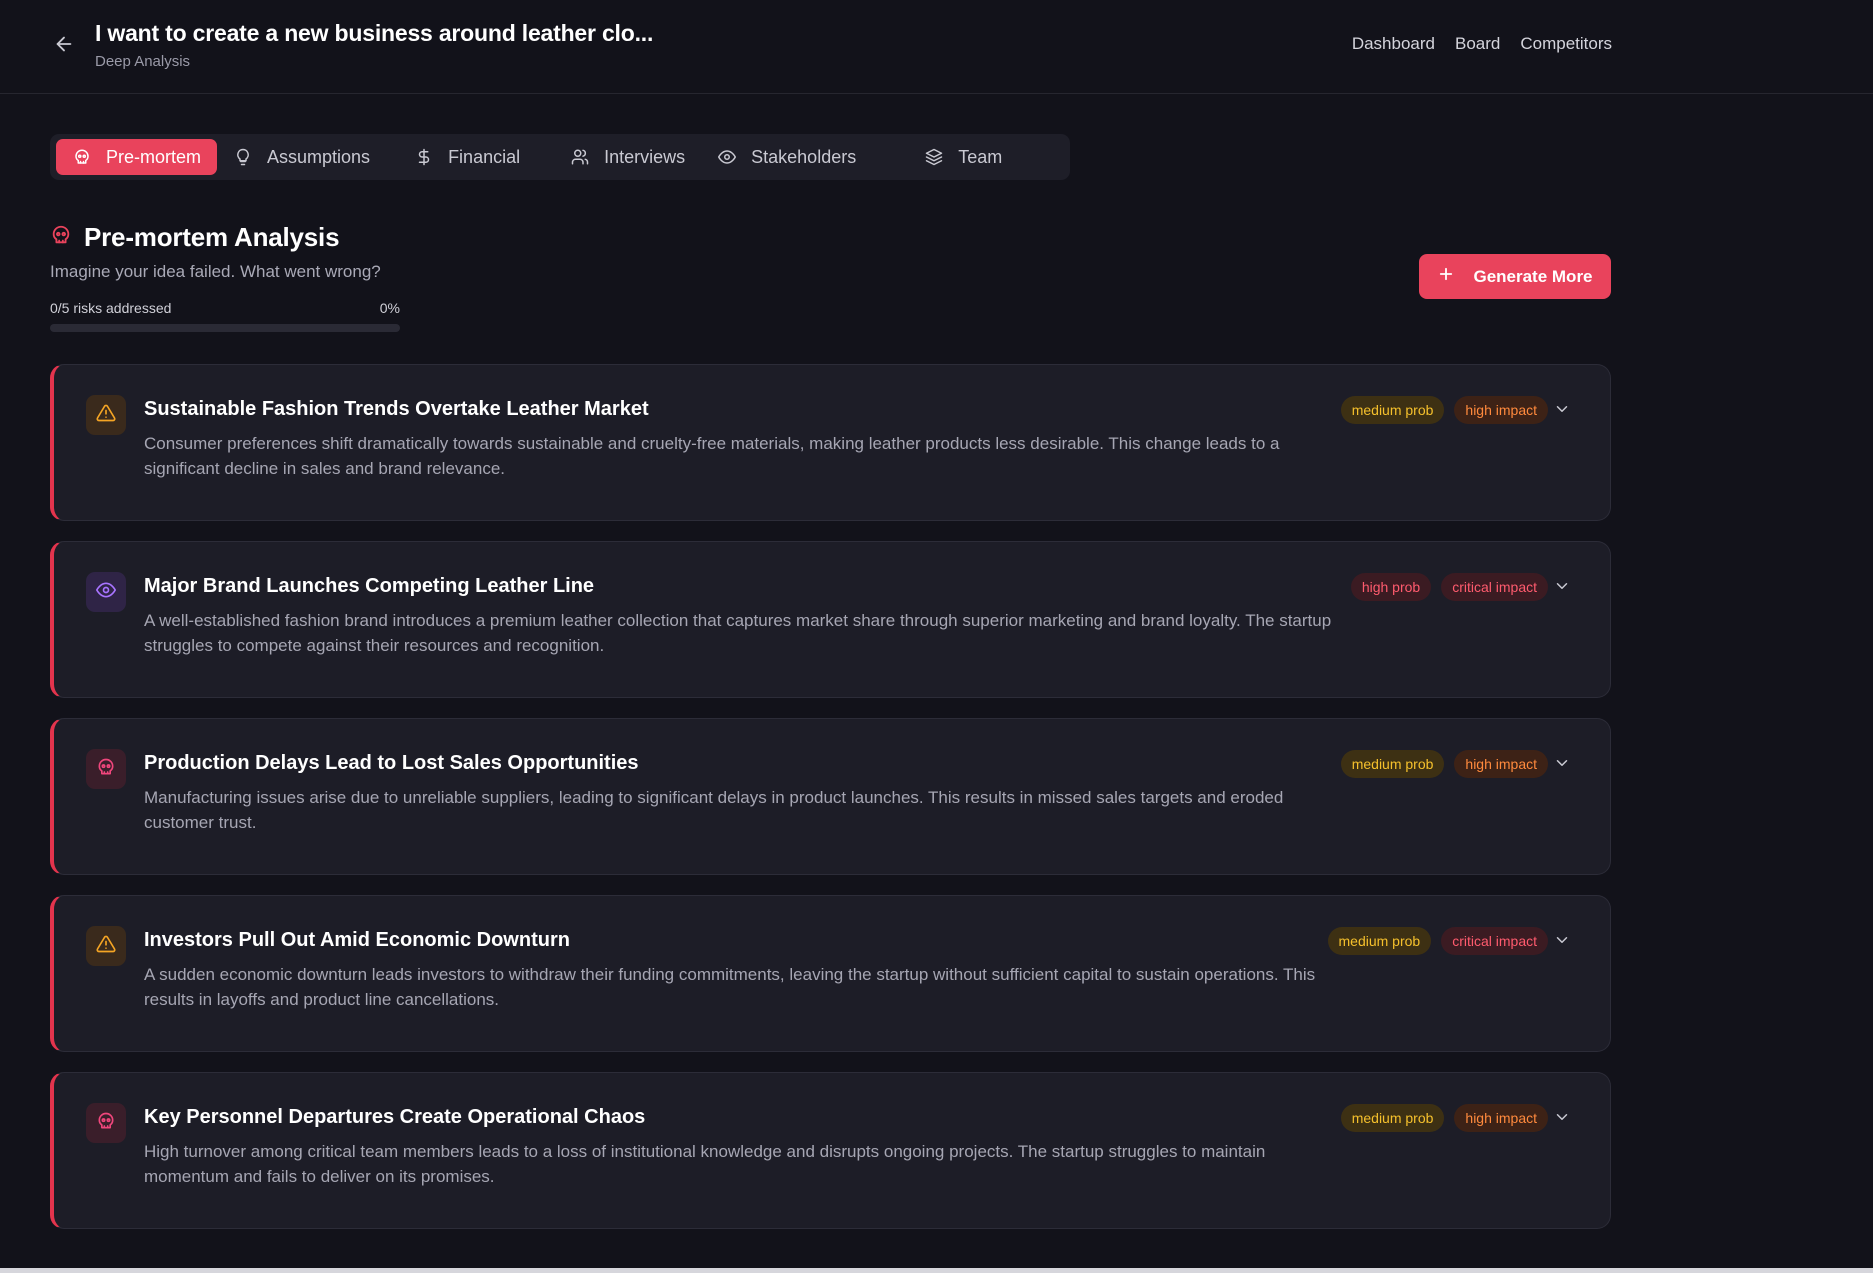 This screenshot has height=1273, width=1873. Describe the element at coordinates (804, 156) in the screenshot. I see `tab-label: Stakeholders` at that location.